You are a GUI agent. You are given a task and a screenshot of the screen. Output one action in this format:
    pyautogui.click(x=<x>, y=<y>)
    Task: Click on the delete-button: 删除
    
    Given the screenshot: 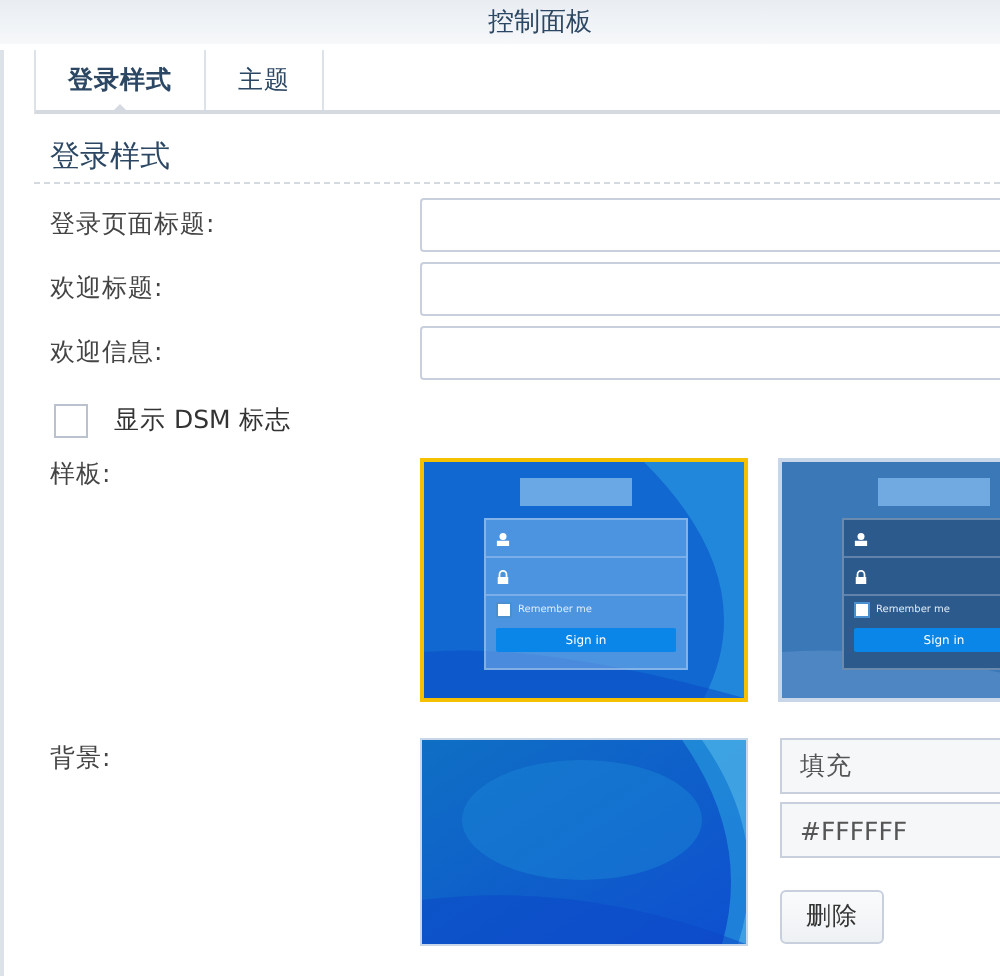 What is the action you would take?
    pyautogui.click(x=832, y=917)
    